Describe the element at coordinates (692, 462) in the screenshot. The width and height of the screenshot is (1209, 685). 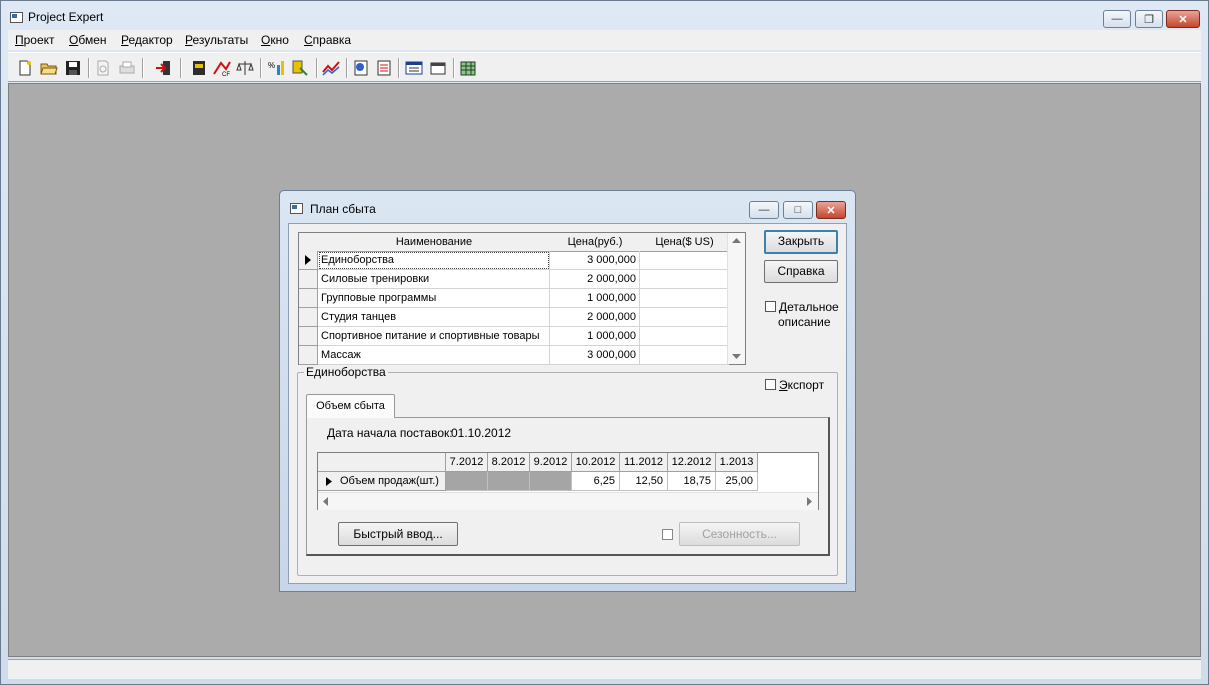
I see `period-header: 12.2012` at that location.